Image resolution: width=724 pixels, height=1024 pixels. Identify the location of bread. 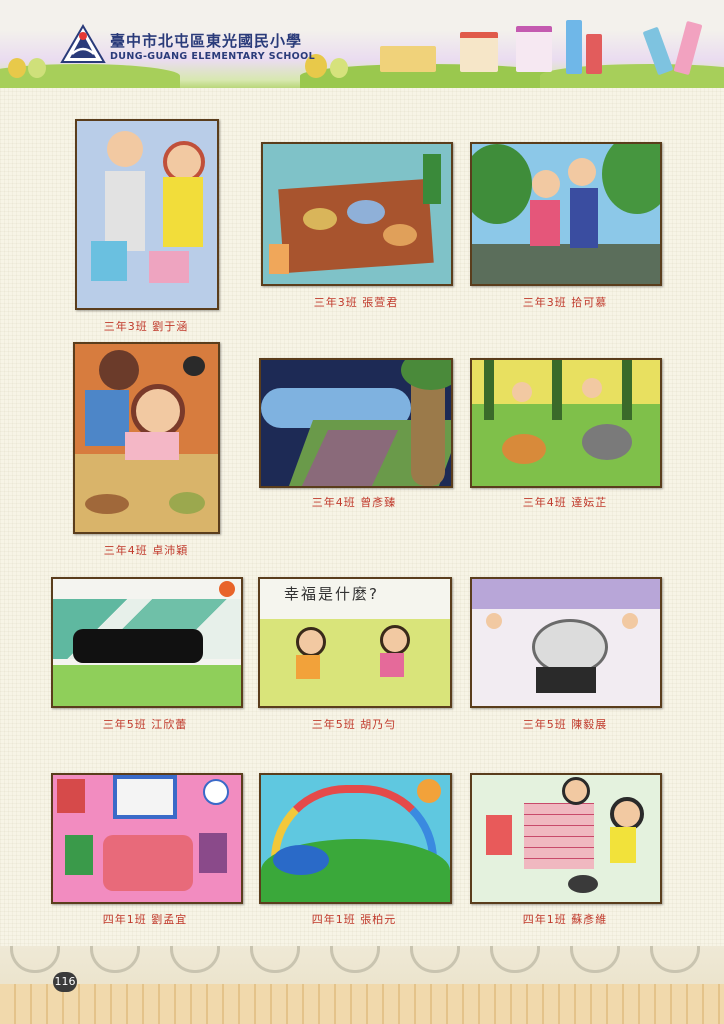
(107, 504).